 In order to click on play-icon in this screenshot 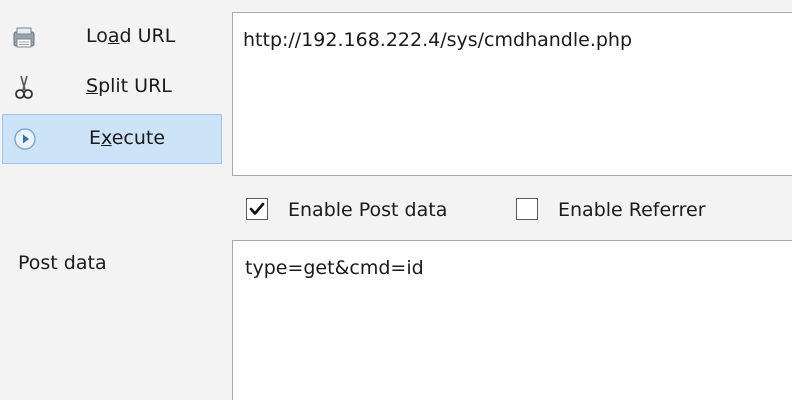, I will do `click(25, 139)`.